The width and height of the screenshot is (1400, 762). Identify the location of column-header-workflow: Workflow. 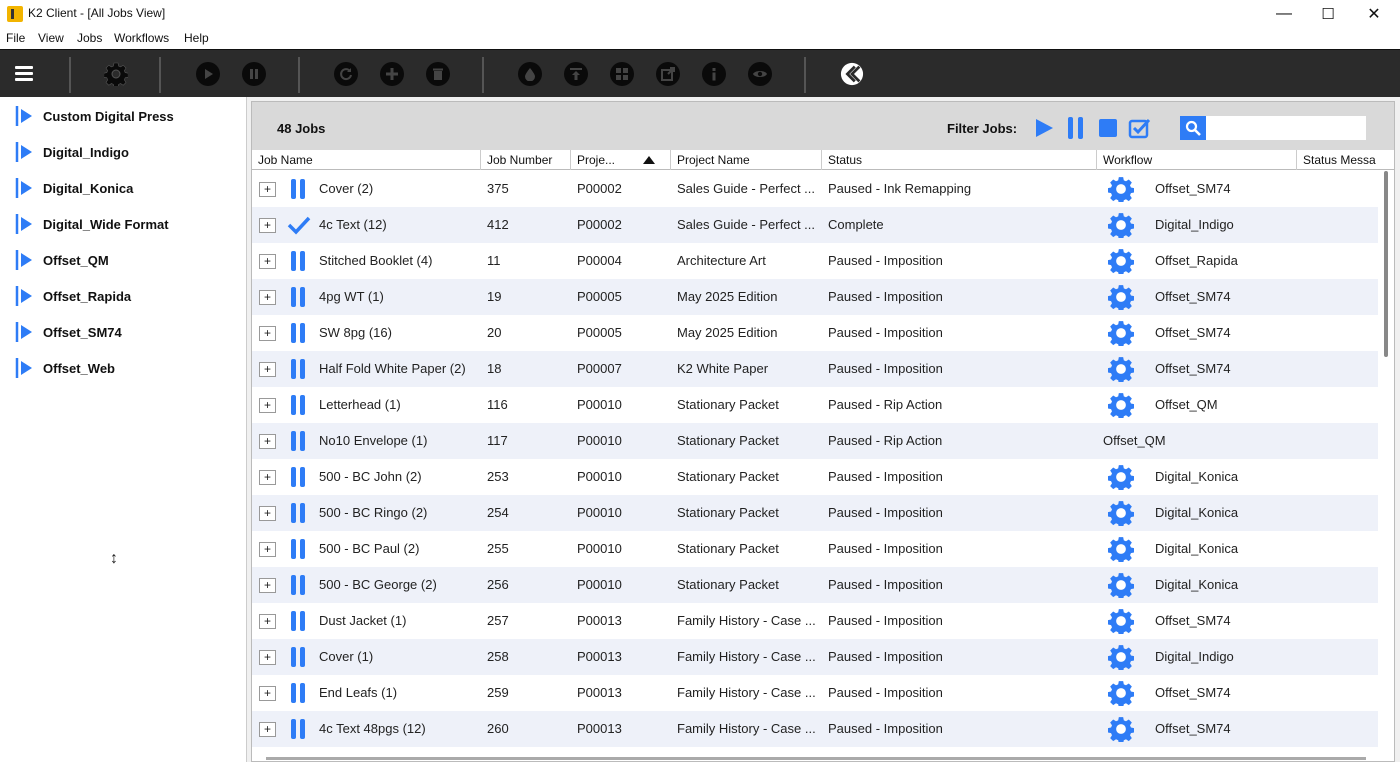
(1197, 160).